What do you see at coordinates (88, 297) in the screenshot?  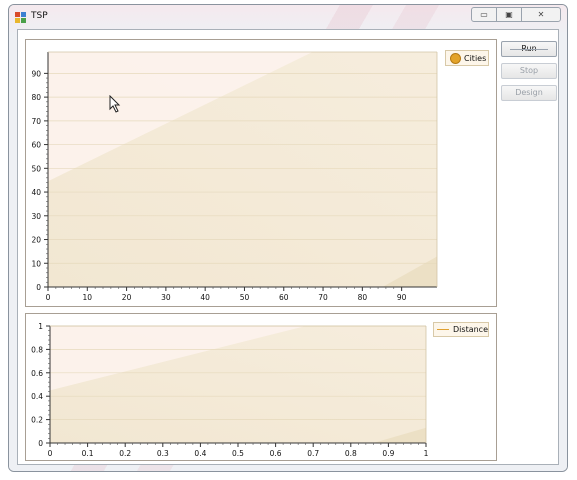 I see `x-tick-label: 10` at bounding box center [88, 297].